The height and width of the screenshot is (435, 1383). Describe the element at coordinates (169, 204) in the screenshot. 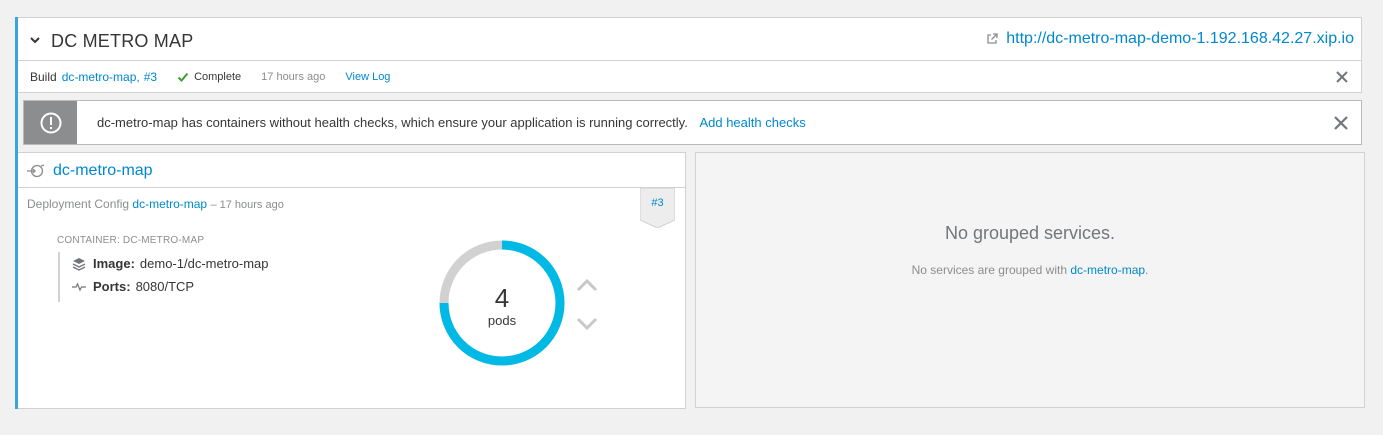

I see `deployment-config-link: dc-metro-map` at that location.